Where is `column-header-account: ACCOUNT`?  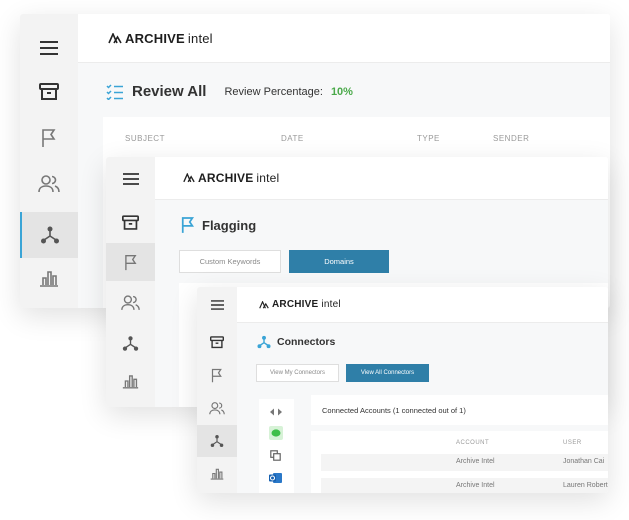
column-header-account: ACCOUNT is located at coordinates (472, 443).